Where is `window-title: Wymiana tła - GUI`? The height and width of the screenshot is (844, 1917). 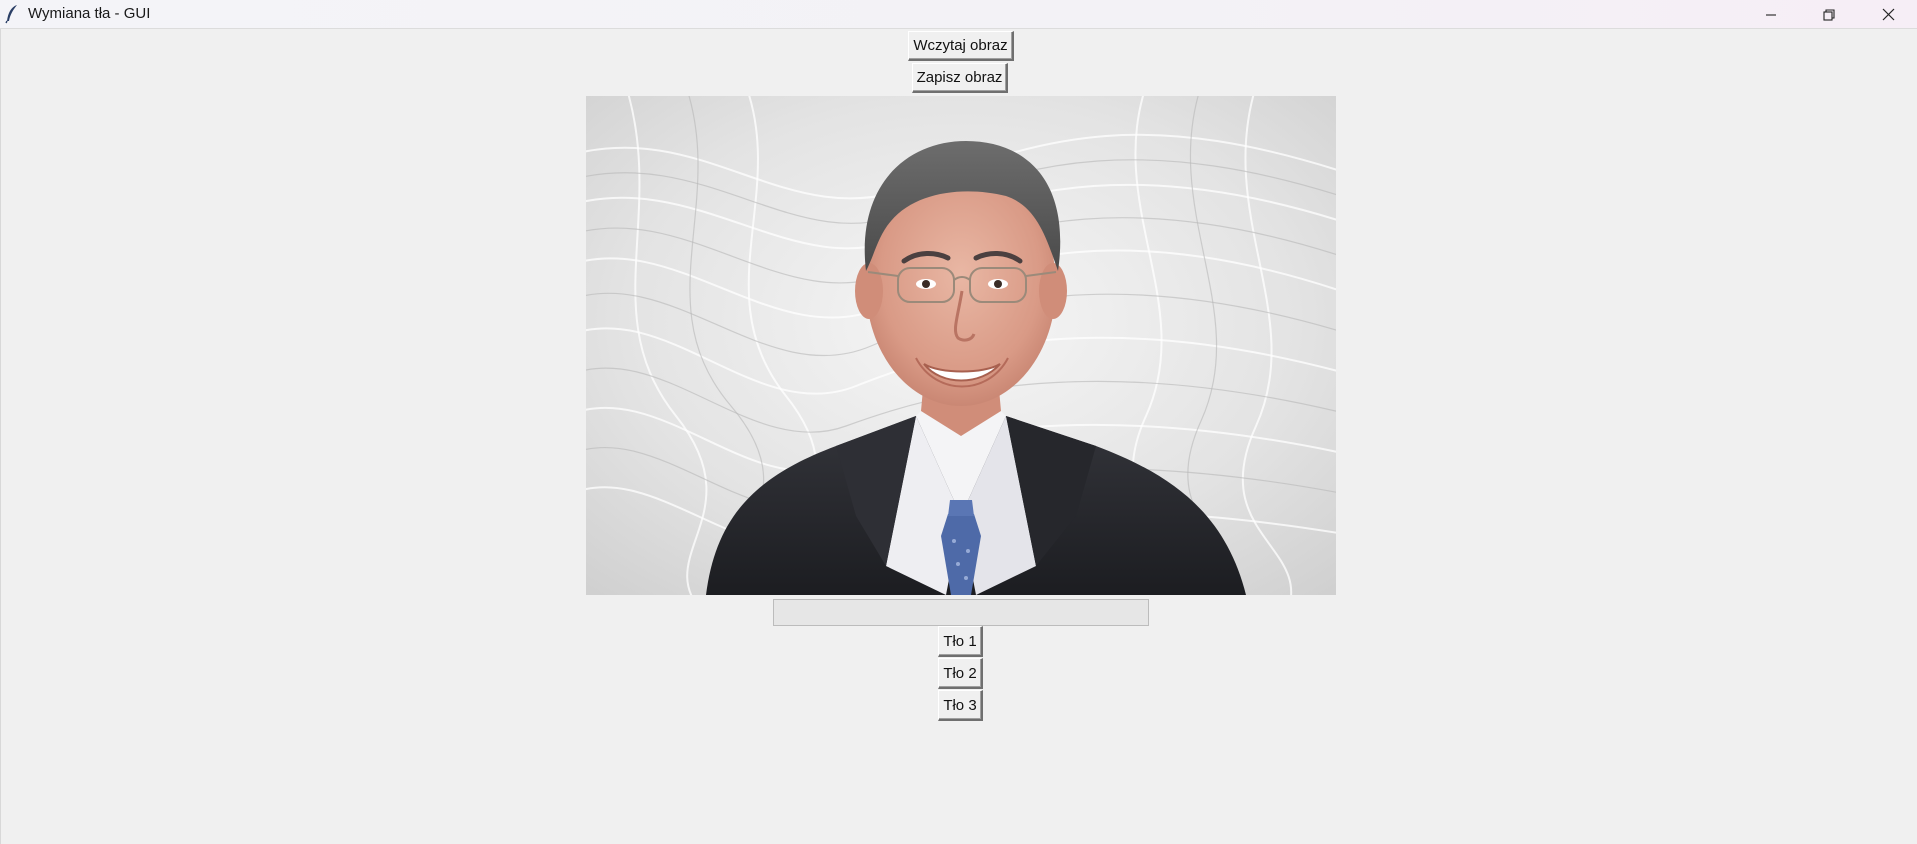
window-title: Wymiana tła - GUI is located at coordinates (89, 13).